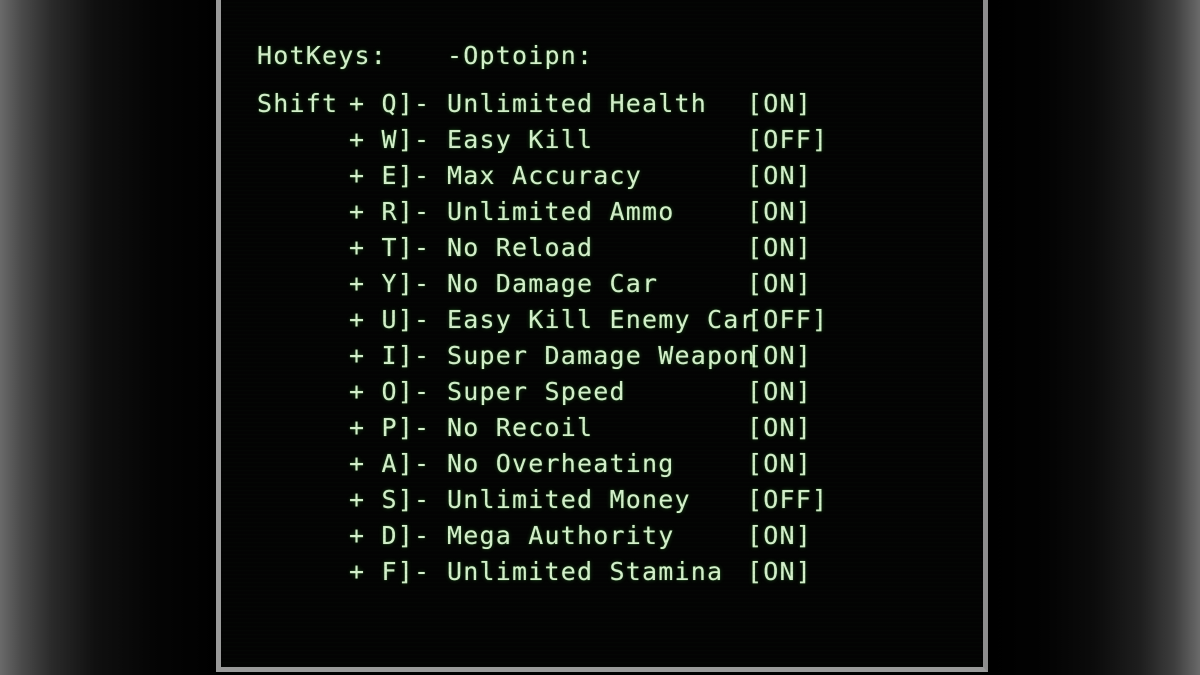 The image size is (1200, 675). I want to click on hotkey-binding: + P]-, so click(390, 427).